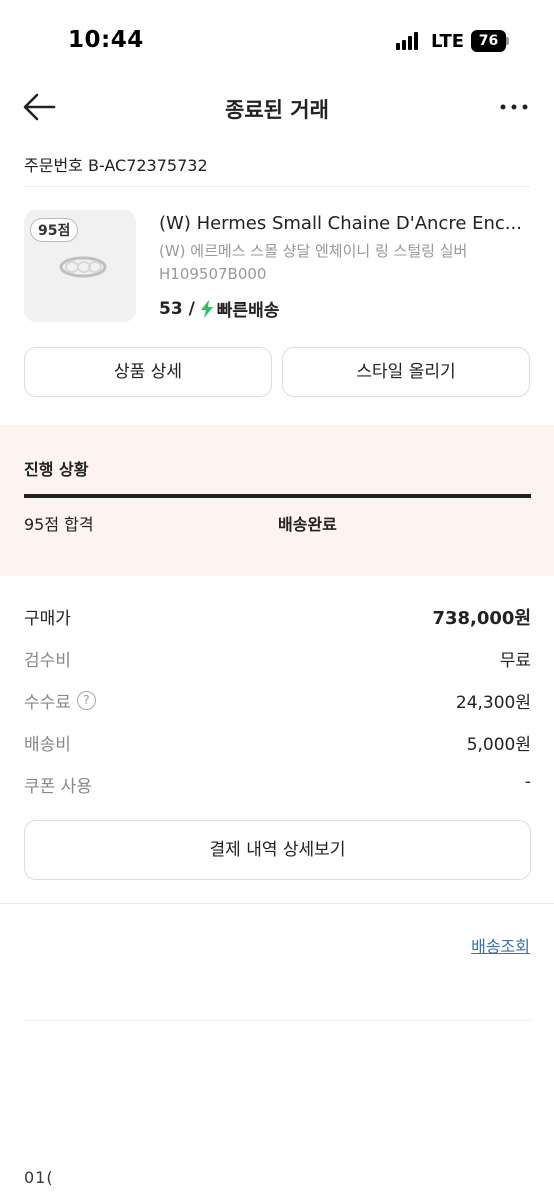 The width and height of the screenshot is (554, 1200). I want to click on battery-level: 76, so click(488, 41).